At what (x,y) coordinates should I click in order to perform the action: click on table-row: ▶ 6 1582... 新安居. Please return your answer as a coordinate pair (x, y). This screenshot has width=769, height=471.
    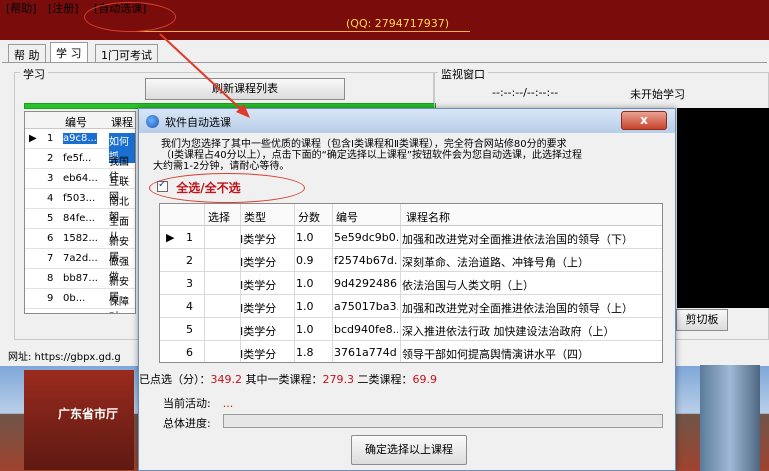
    Looking at the image, I should click on (80, 246).